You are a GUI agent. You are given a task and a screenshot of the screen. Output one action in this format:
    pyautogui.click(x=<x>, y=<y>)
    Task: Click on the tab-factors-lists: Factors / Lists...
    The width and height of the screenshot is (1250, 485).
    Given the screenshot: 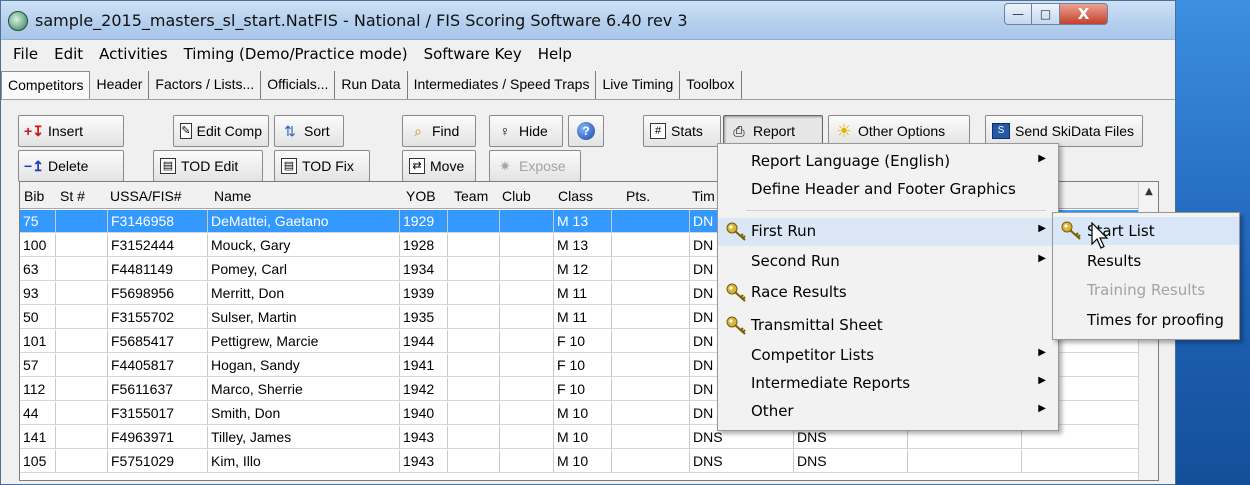 What is the action you would take?
    pyautogui.click(x=205, y=85)
    